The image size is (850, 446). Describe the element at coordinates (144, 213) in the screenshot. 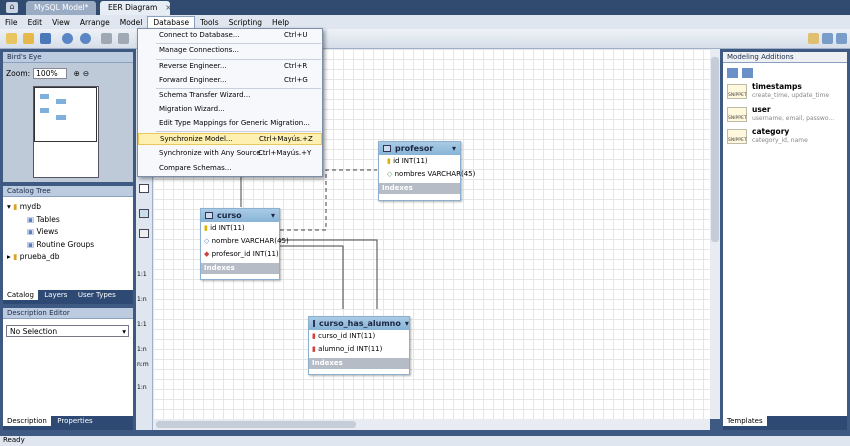

I see `view-tool-icon` at that location.